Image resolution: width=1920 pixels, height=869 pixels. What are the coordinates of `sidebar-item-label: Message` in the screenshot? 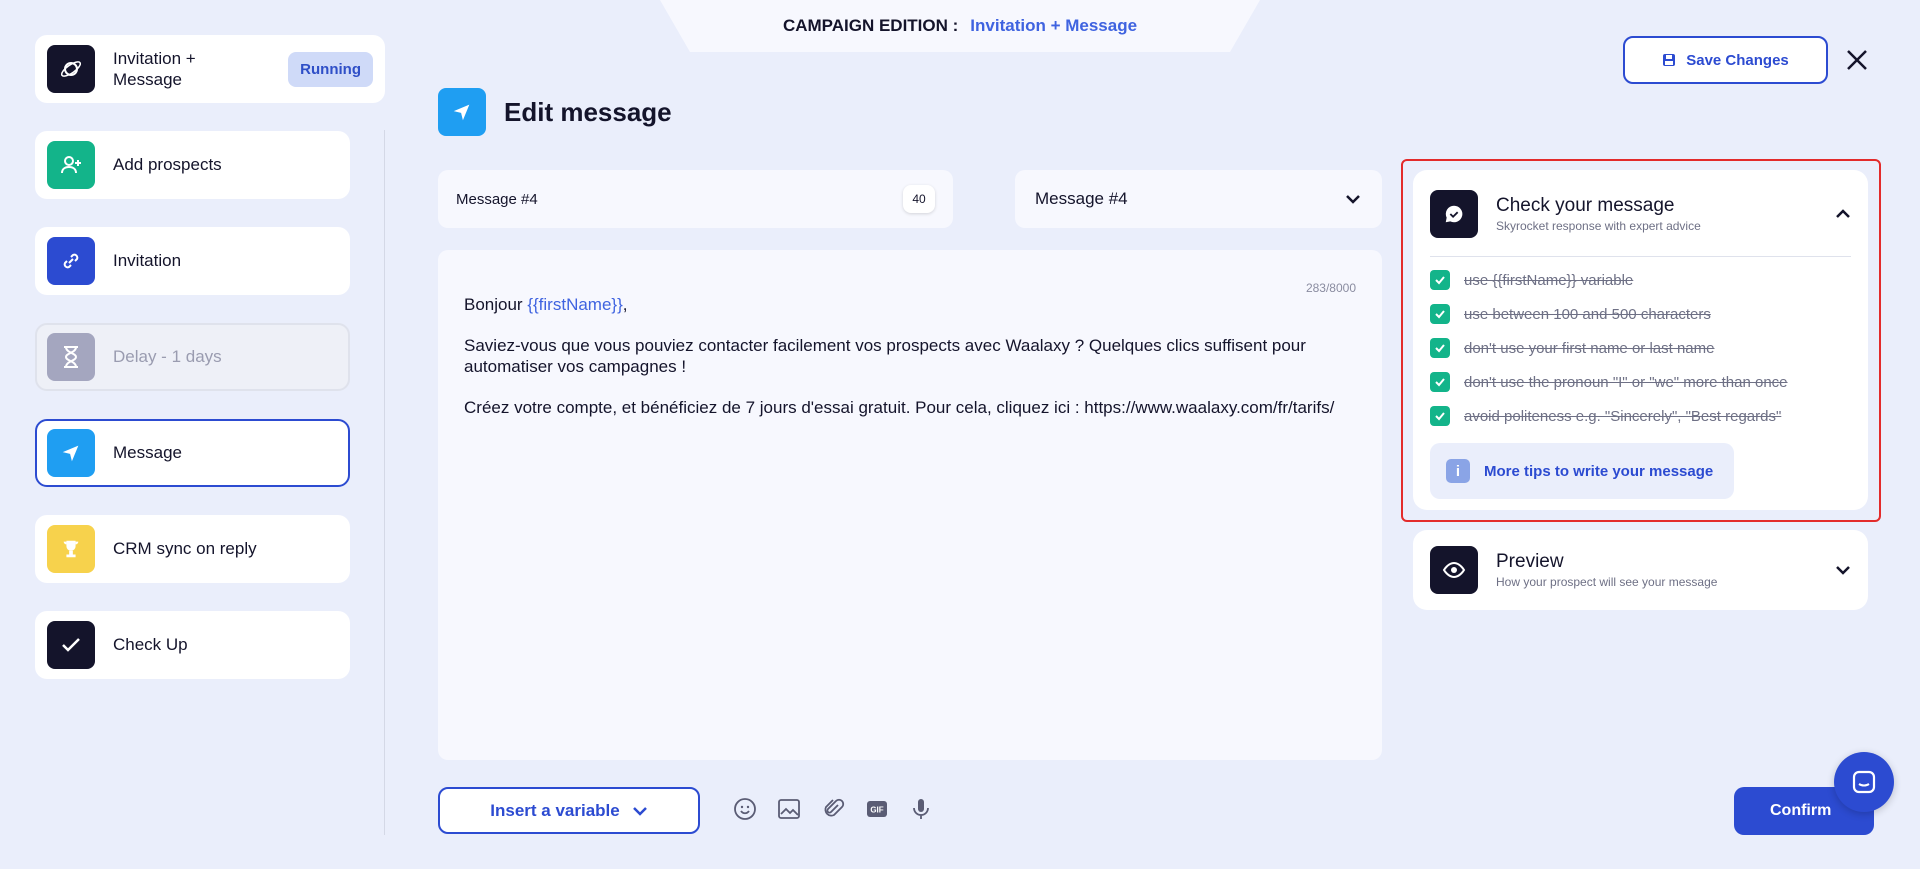 It's located at (147, 452).